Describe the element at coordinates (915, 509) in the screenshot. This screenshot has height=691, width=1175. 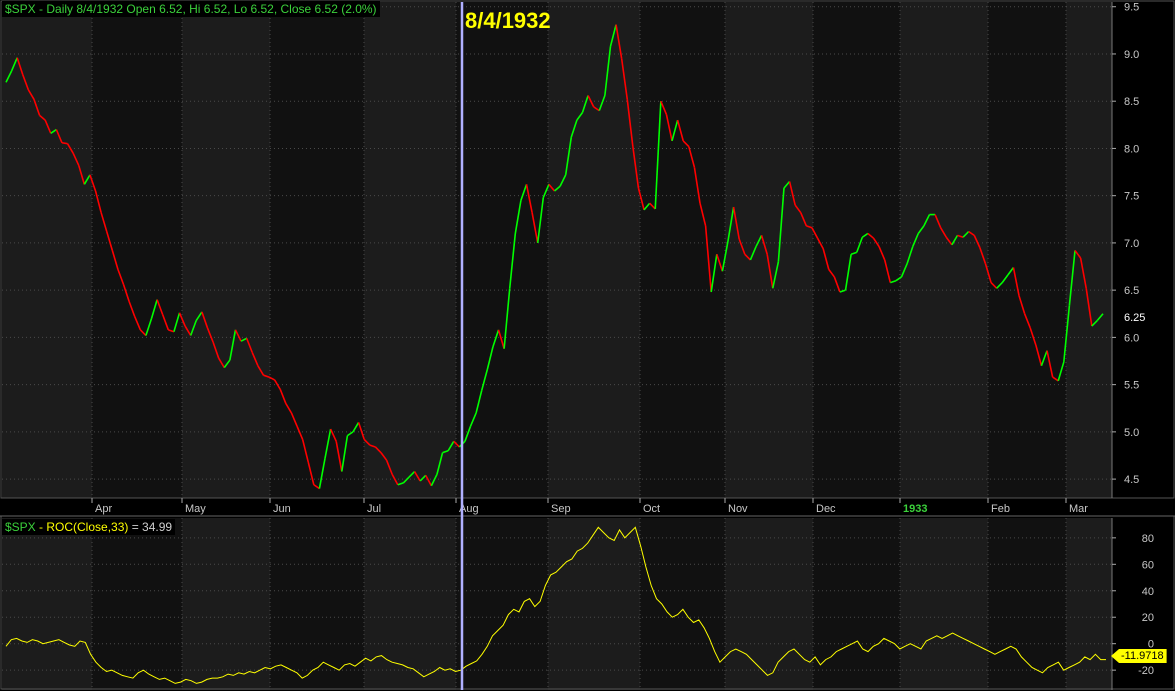
I see `x-tick-label: 1933` at that location.